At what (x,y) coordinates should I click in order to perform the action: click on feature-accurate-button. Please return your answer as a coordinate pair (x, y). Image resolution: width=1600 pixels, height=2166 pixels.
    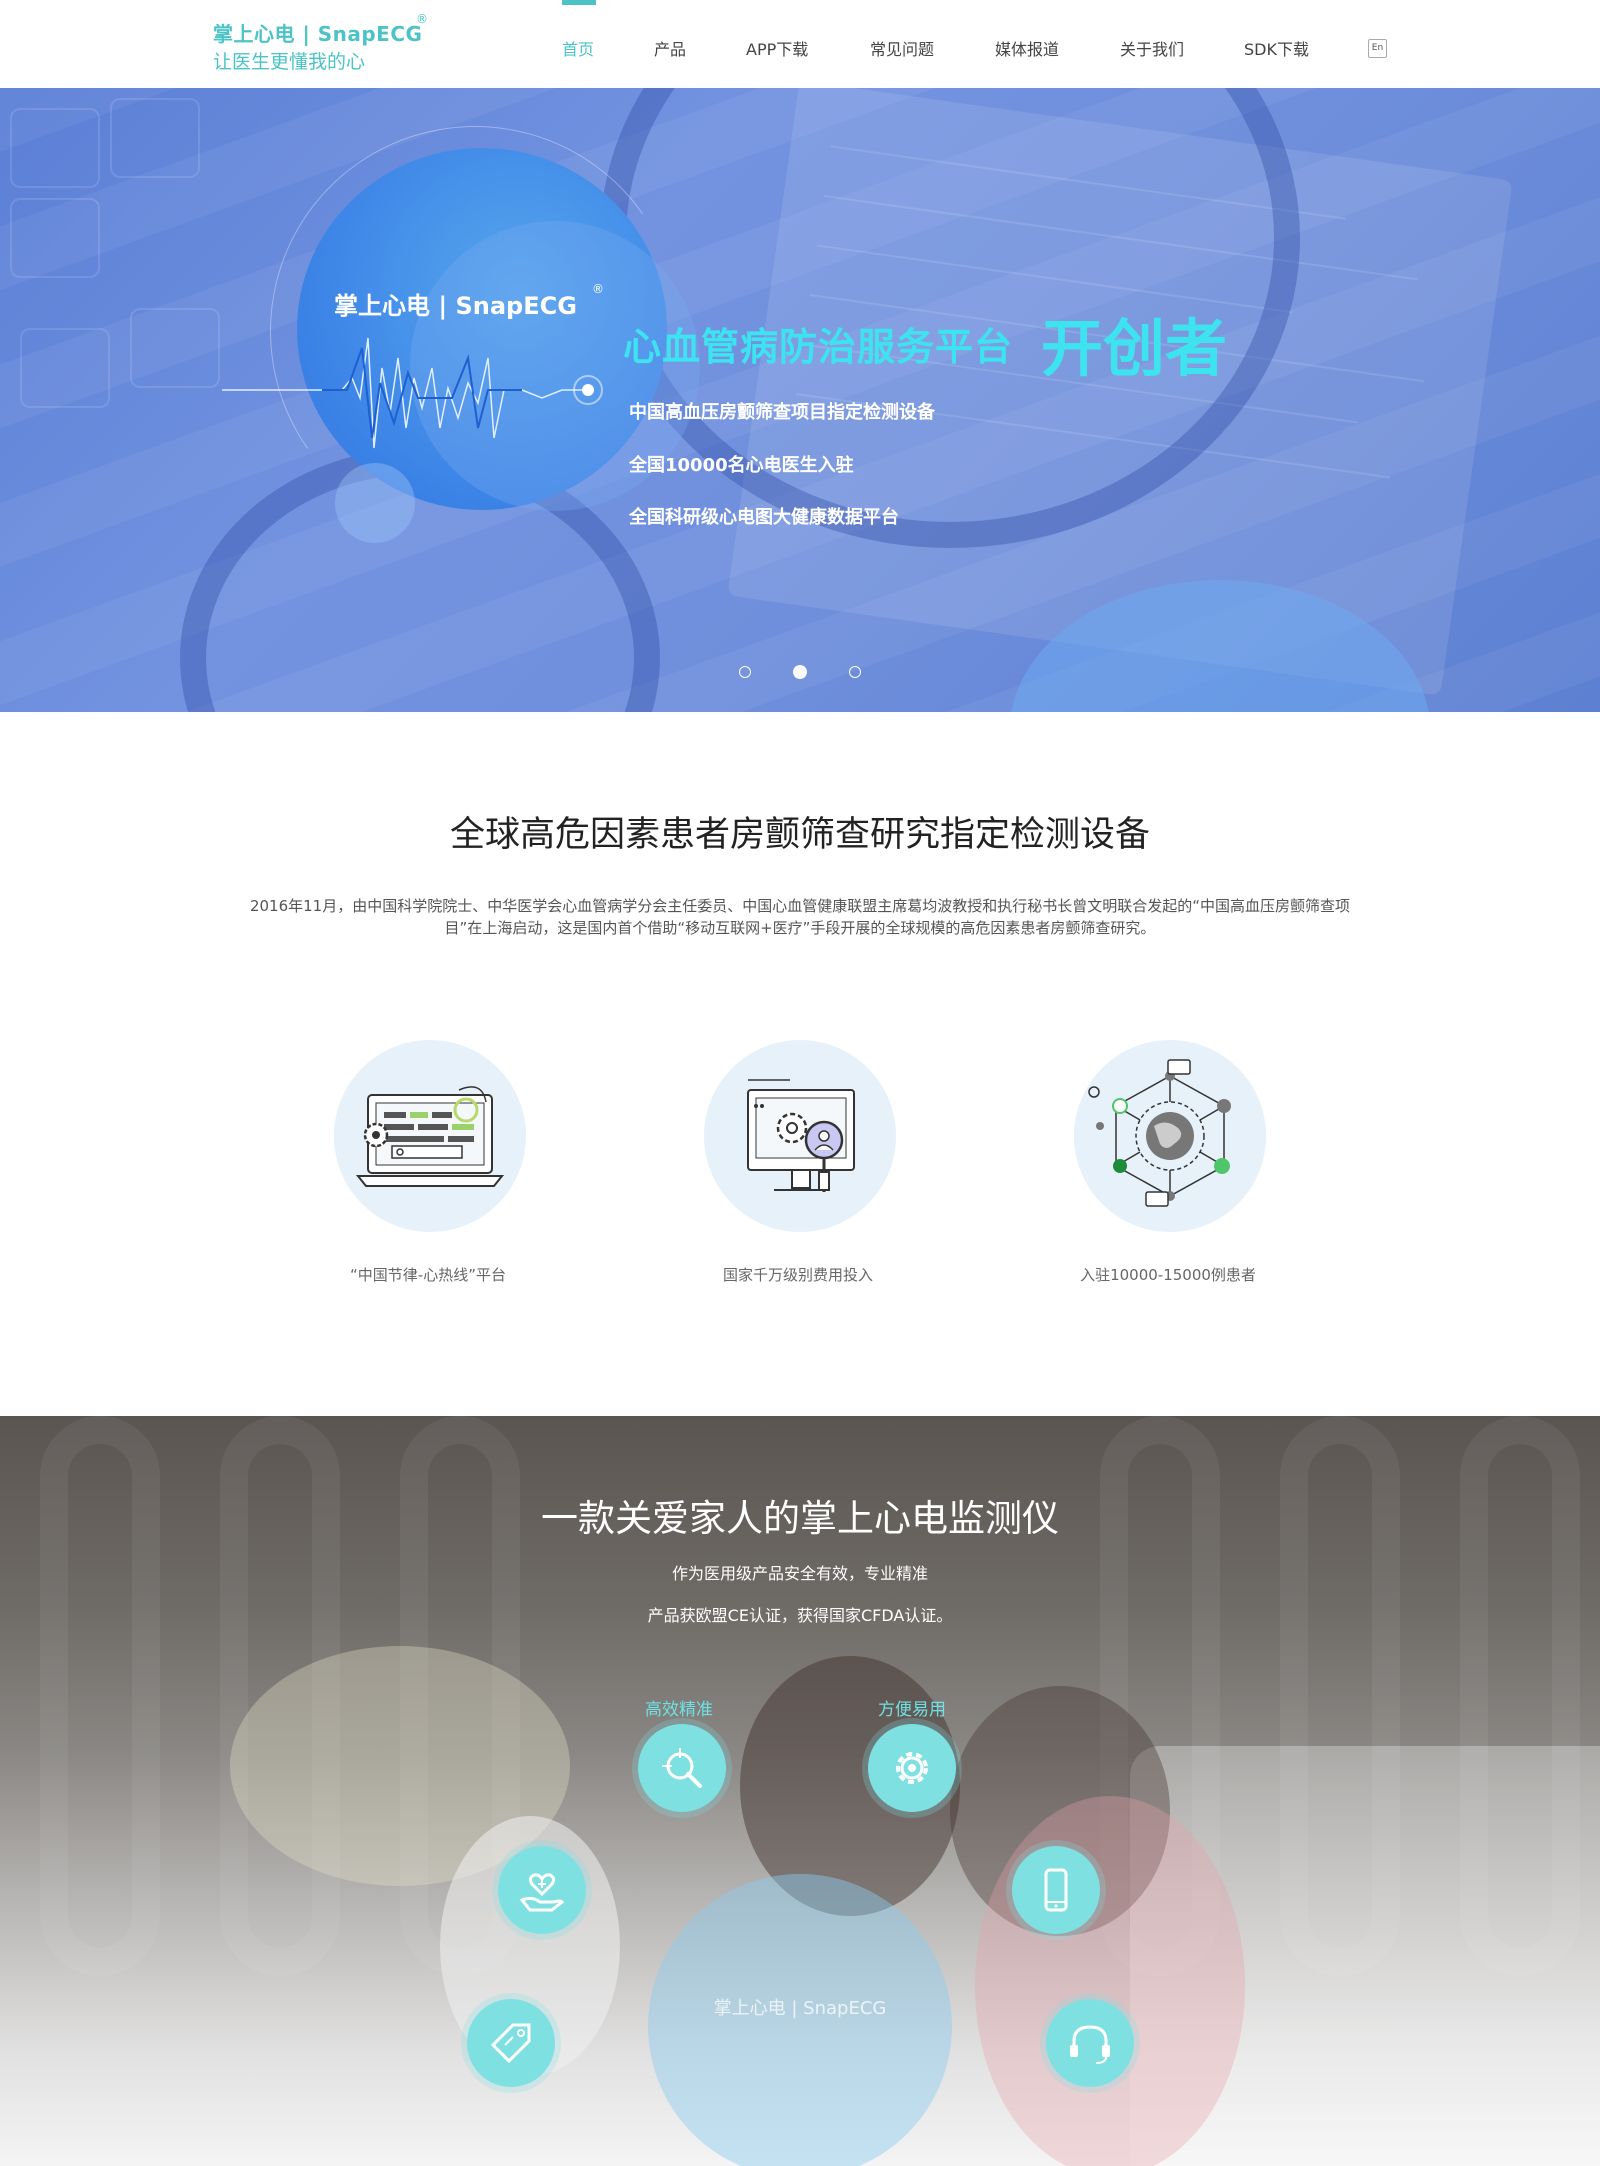
    Looking at the image, I should click on (682, 1768).